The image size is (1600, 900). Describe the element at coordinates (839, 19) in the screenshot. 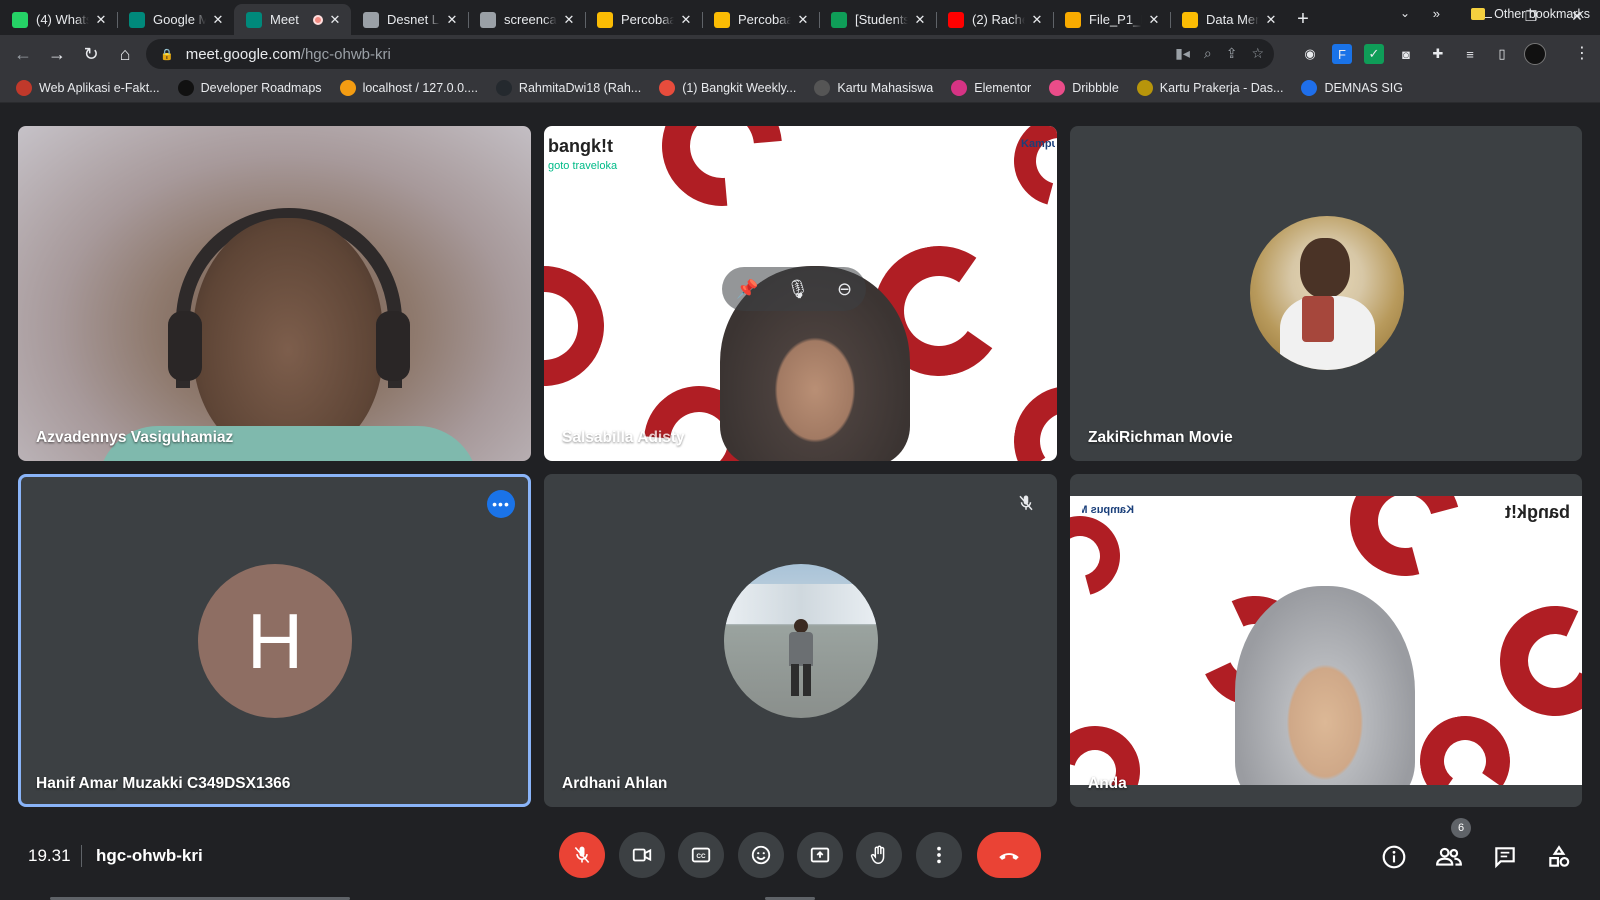

I see `sheets-icon` at that location.